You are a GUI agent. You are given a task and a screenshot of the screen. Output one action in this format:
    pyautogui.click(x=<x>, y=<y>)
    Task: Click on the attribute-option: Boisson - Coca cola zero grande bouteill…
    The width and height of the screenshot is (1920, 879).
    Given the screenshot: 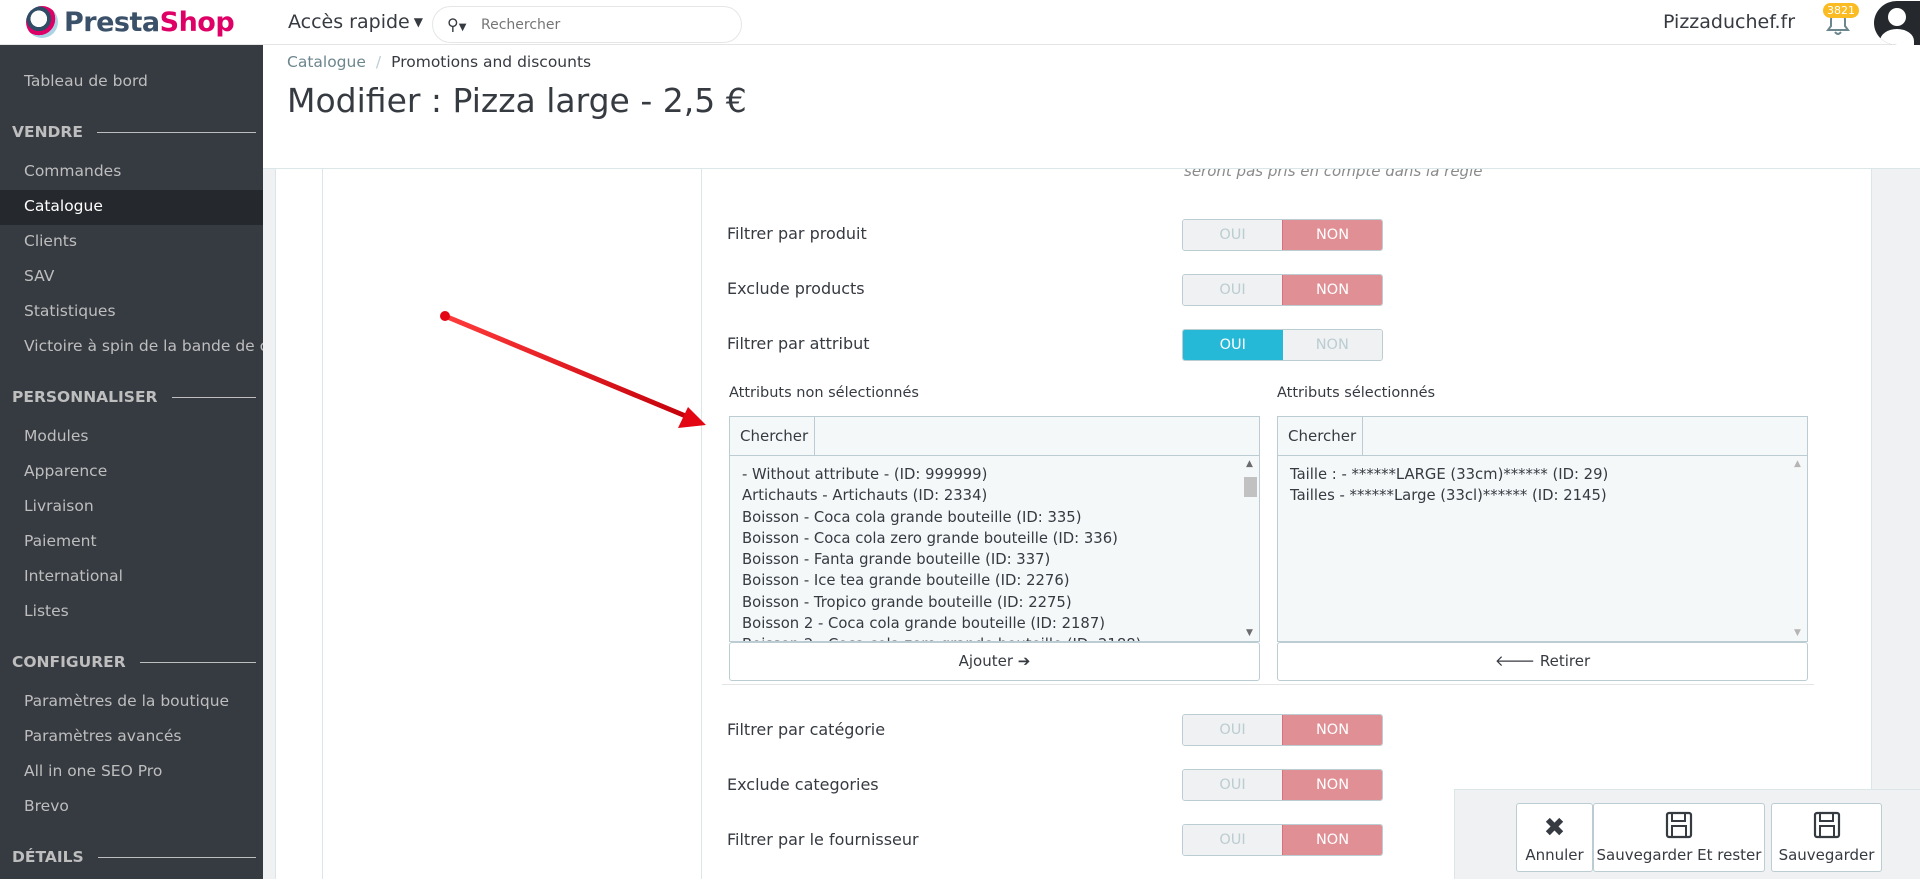 What is the action you would take?
    pyautogui.click(x=941, y=538)
    